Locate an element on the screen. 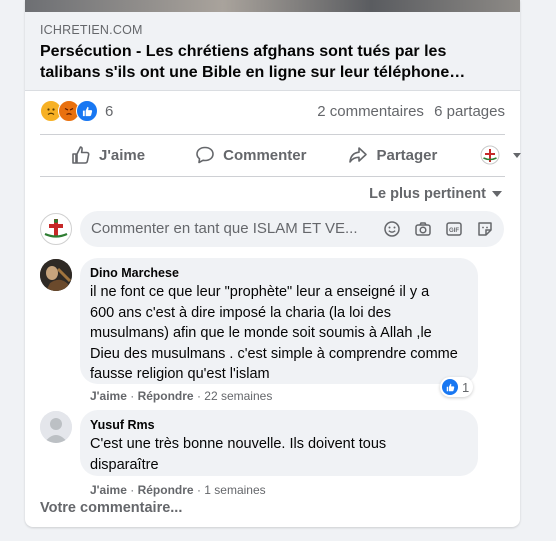 Image resolution: width=556 pixels, height=541 pixels. share-icon is located at coordinates (358, 155).